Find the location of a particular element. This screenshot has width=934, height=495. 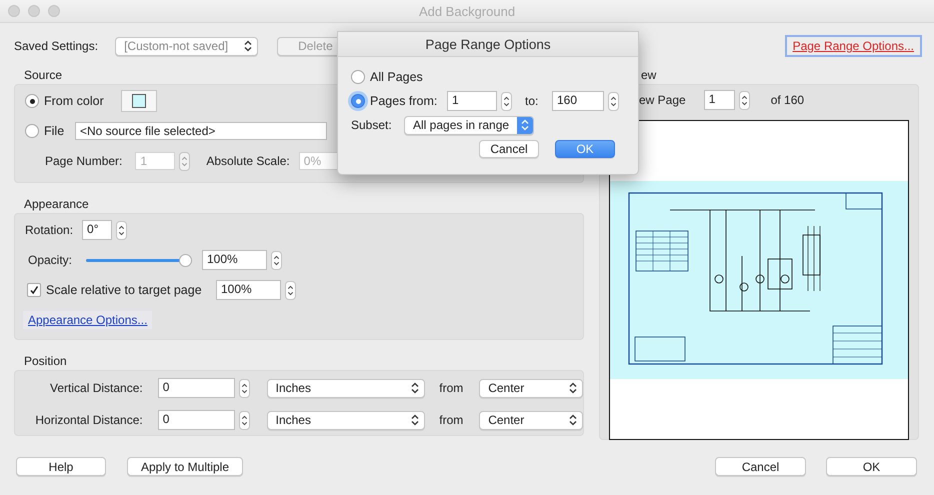

subset-dropdown: All pages in range is located at coordinates (469, 125).